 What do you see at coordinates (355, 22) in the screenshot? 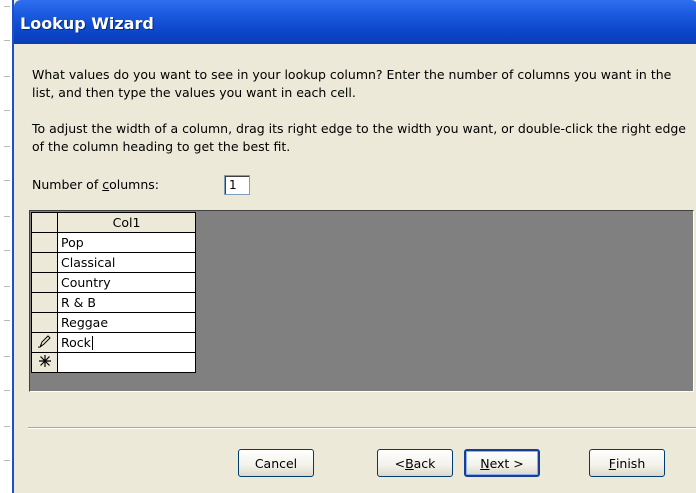
I see `title-bar: Lookup Wizard` at bounding box center [355, 22].